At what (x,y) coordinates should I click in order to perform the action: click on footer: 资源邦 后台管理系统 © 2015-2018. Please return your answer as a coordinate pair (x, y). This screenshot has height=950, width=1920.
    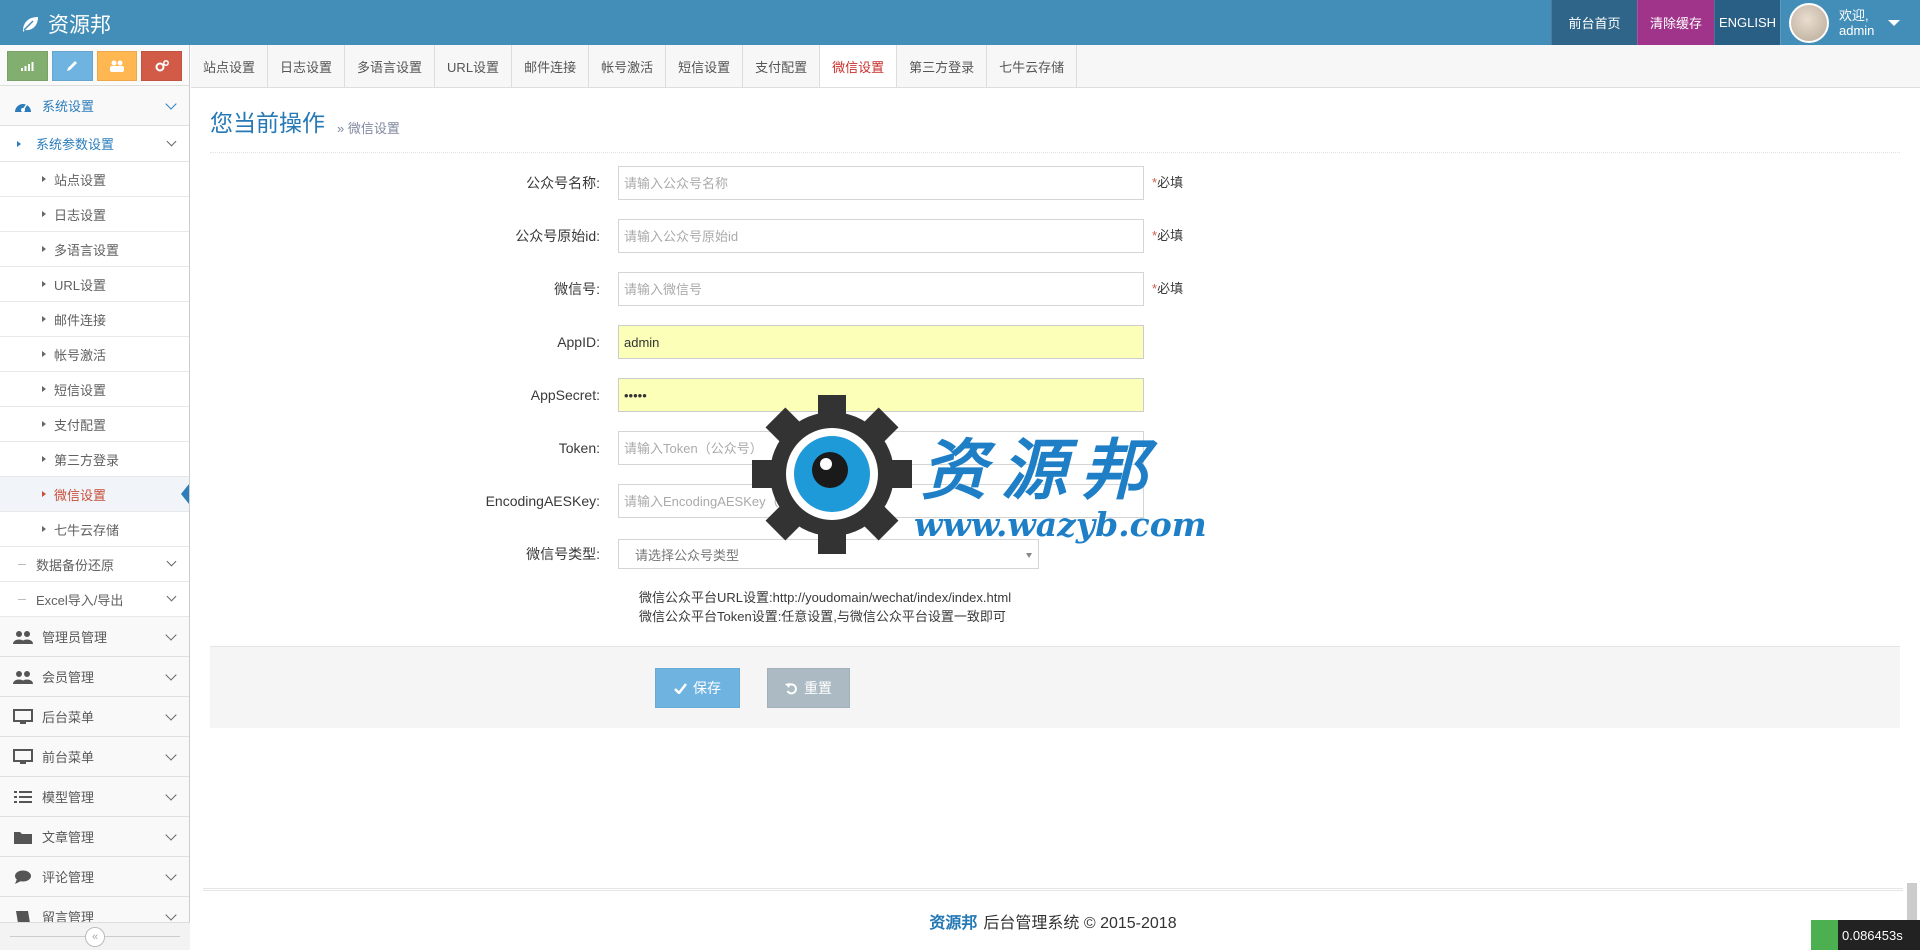
    Looking at the image, I should click on (1053, 919).